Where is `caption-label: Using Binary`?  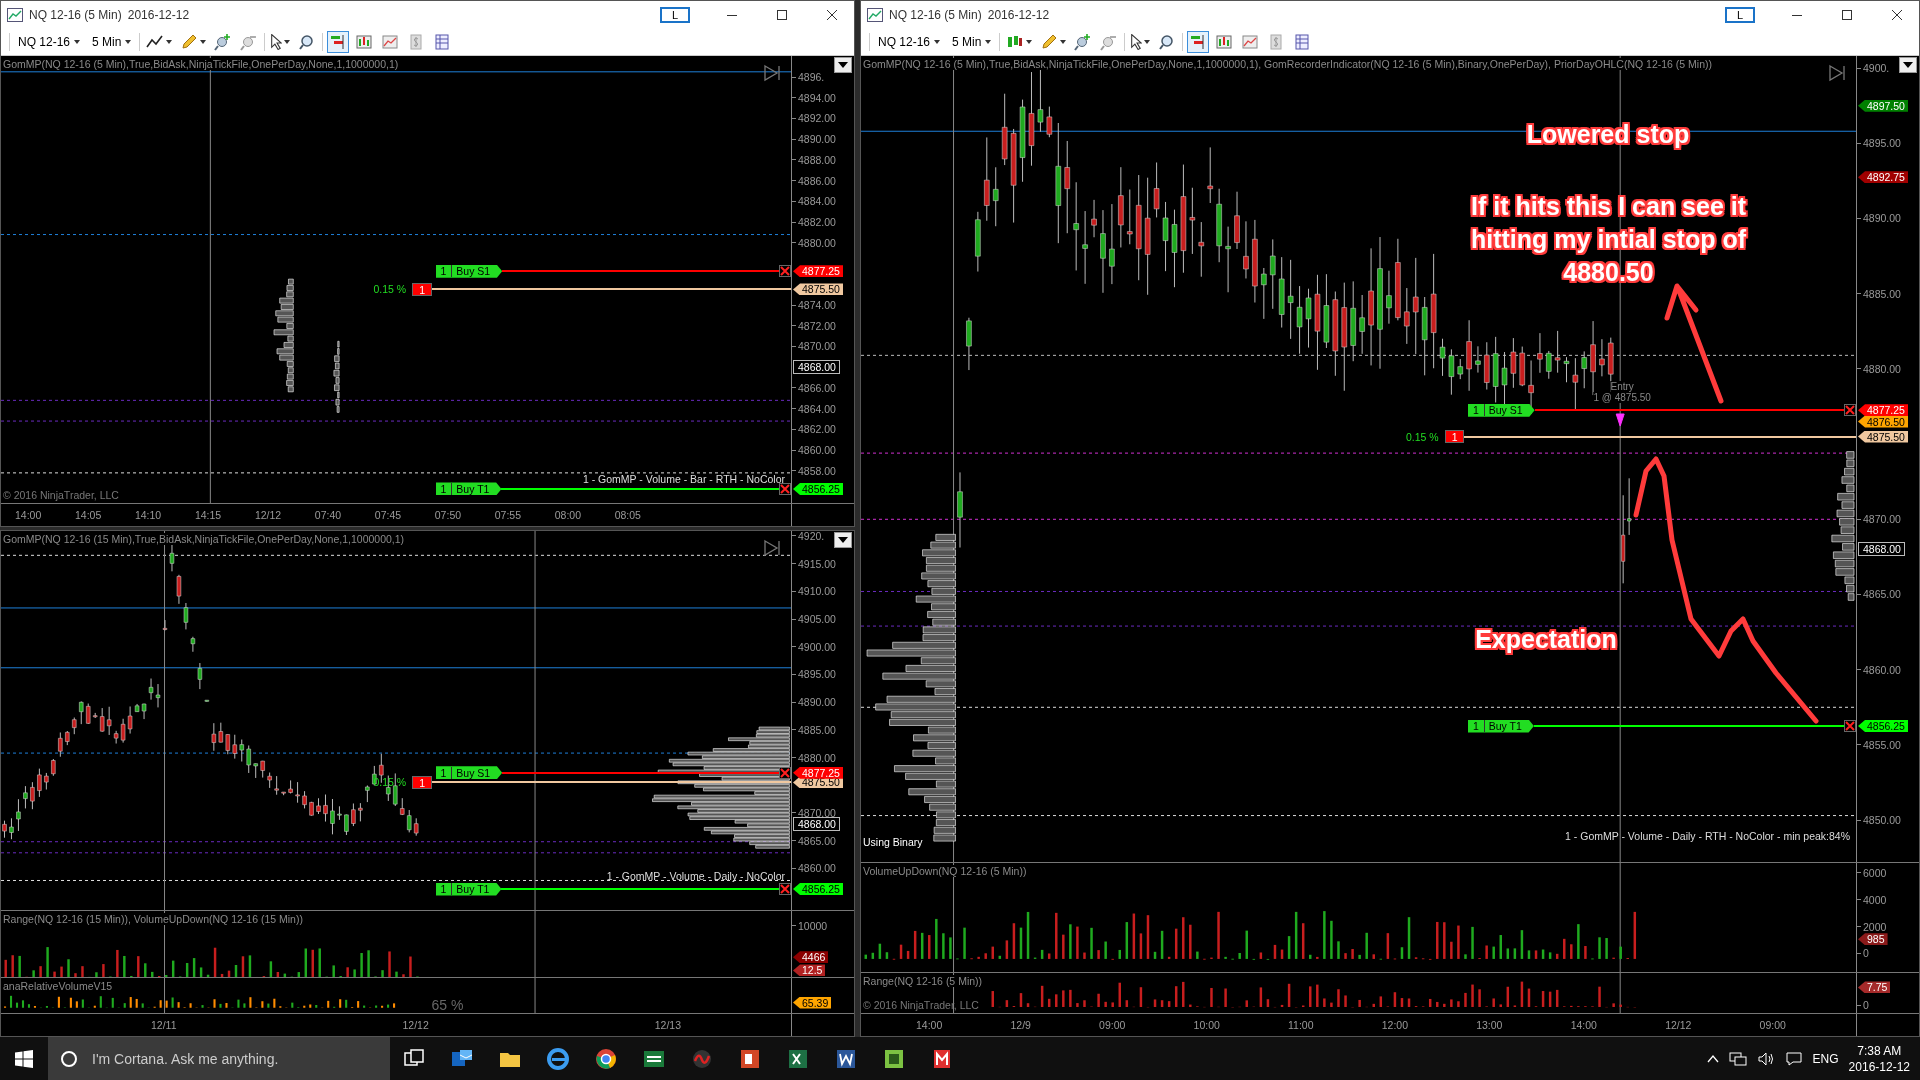 caption-label: Using Binary is located at coordinates (893, 842).